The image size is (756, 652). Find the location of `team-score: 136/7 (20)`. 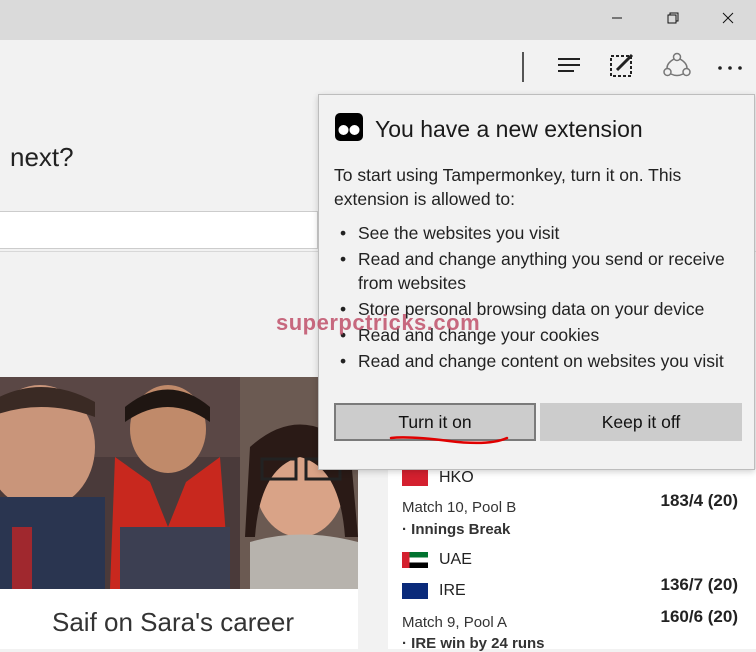

team-score: 136/7 (20) is located at coordinates (699, 584).